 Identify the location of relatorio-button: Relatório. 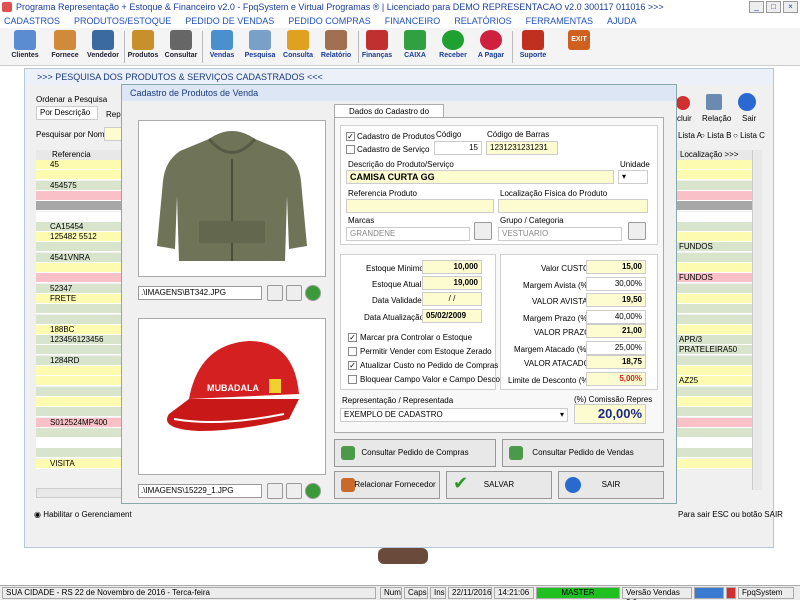
(336, 47).